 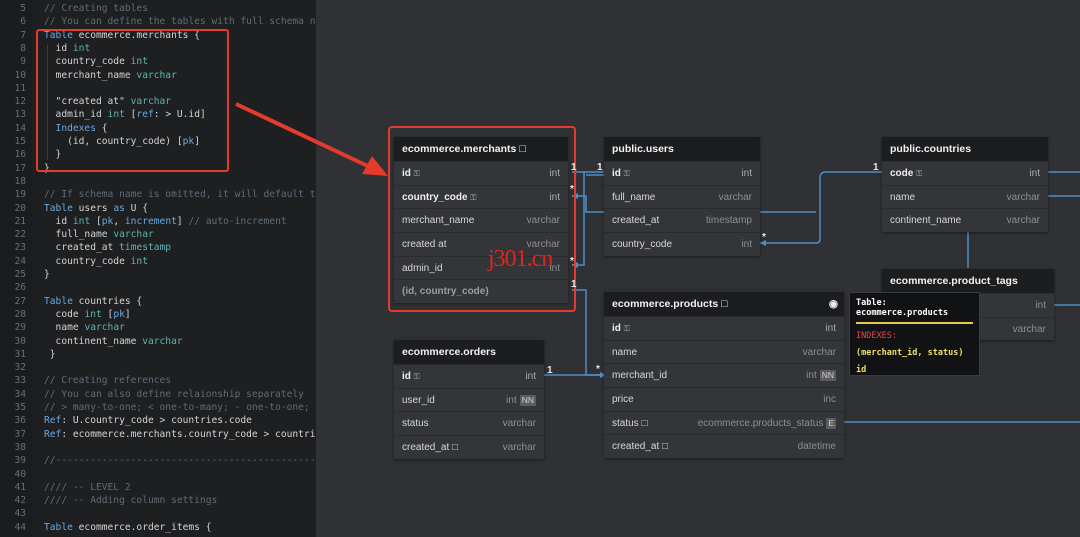 I want to click on code-token: full_name, so click(x=79, y=235).